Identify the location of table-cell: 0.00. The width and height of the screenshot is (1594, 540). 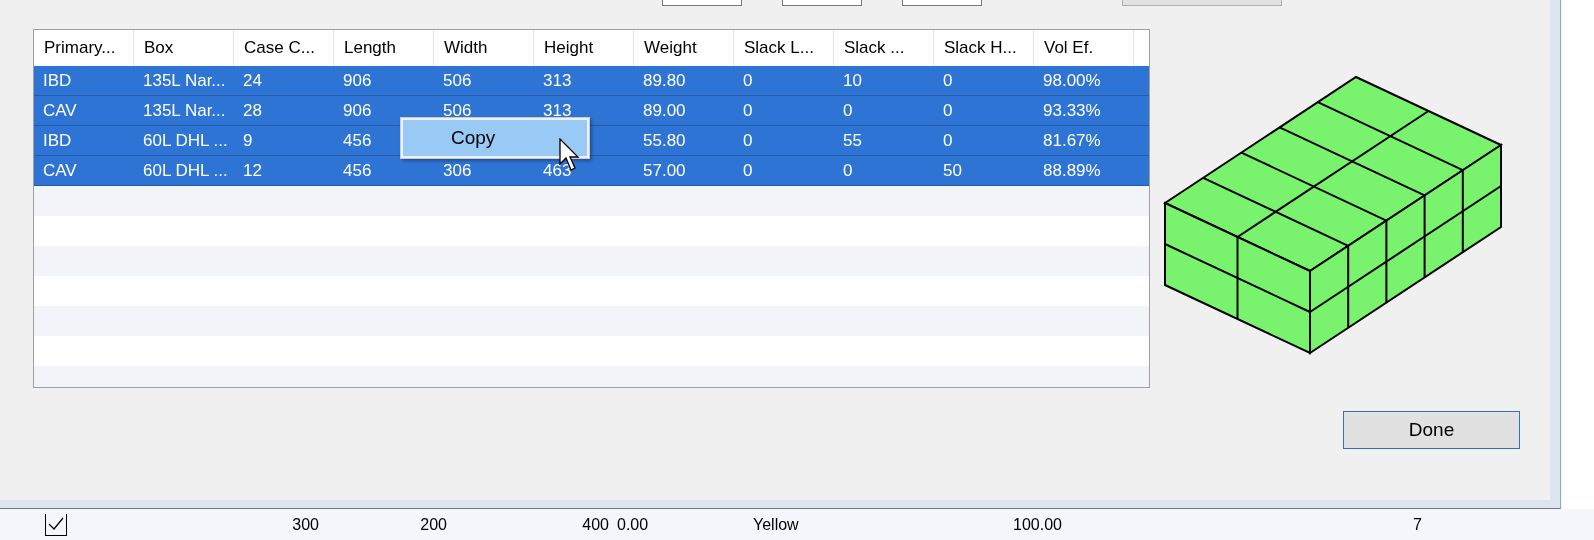
(633, 524).